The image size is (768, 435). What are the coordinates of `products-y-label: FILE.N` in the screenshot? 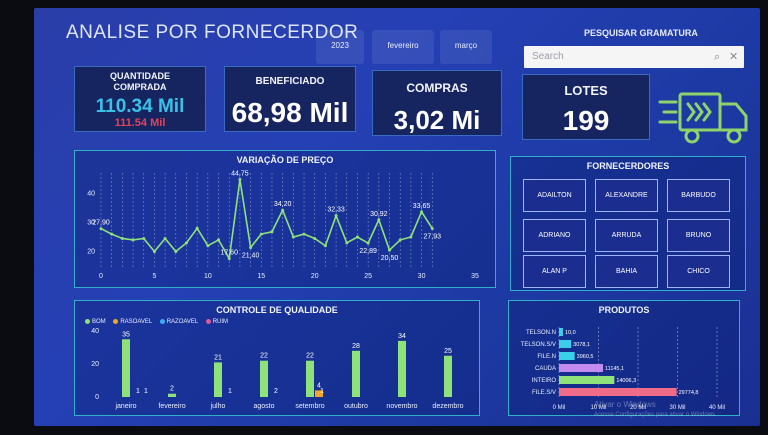 It's located at (546, 357).